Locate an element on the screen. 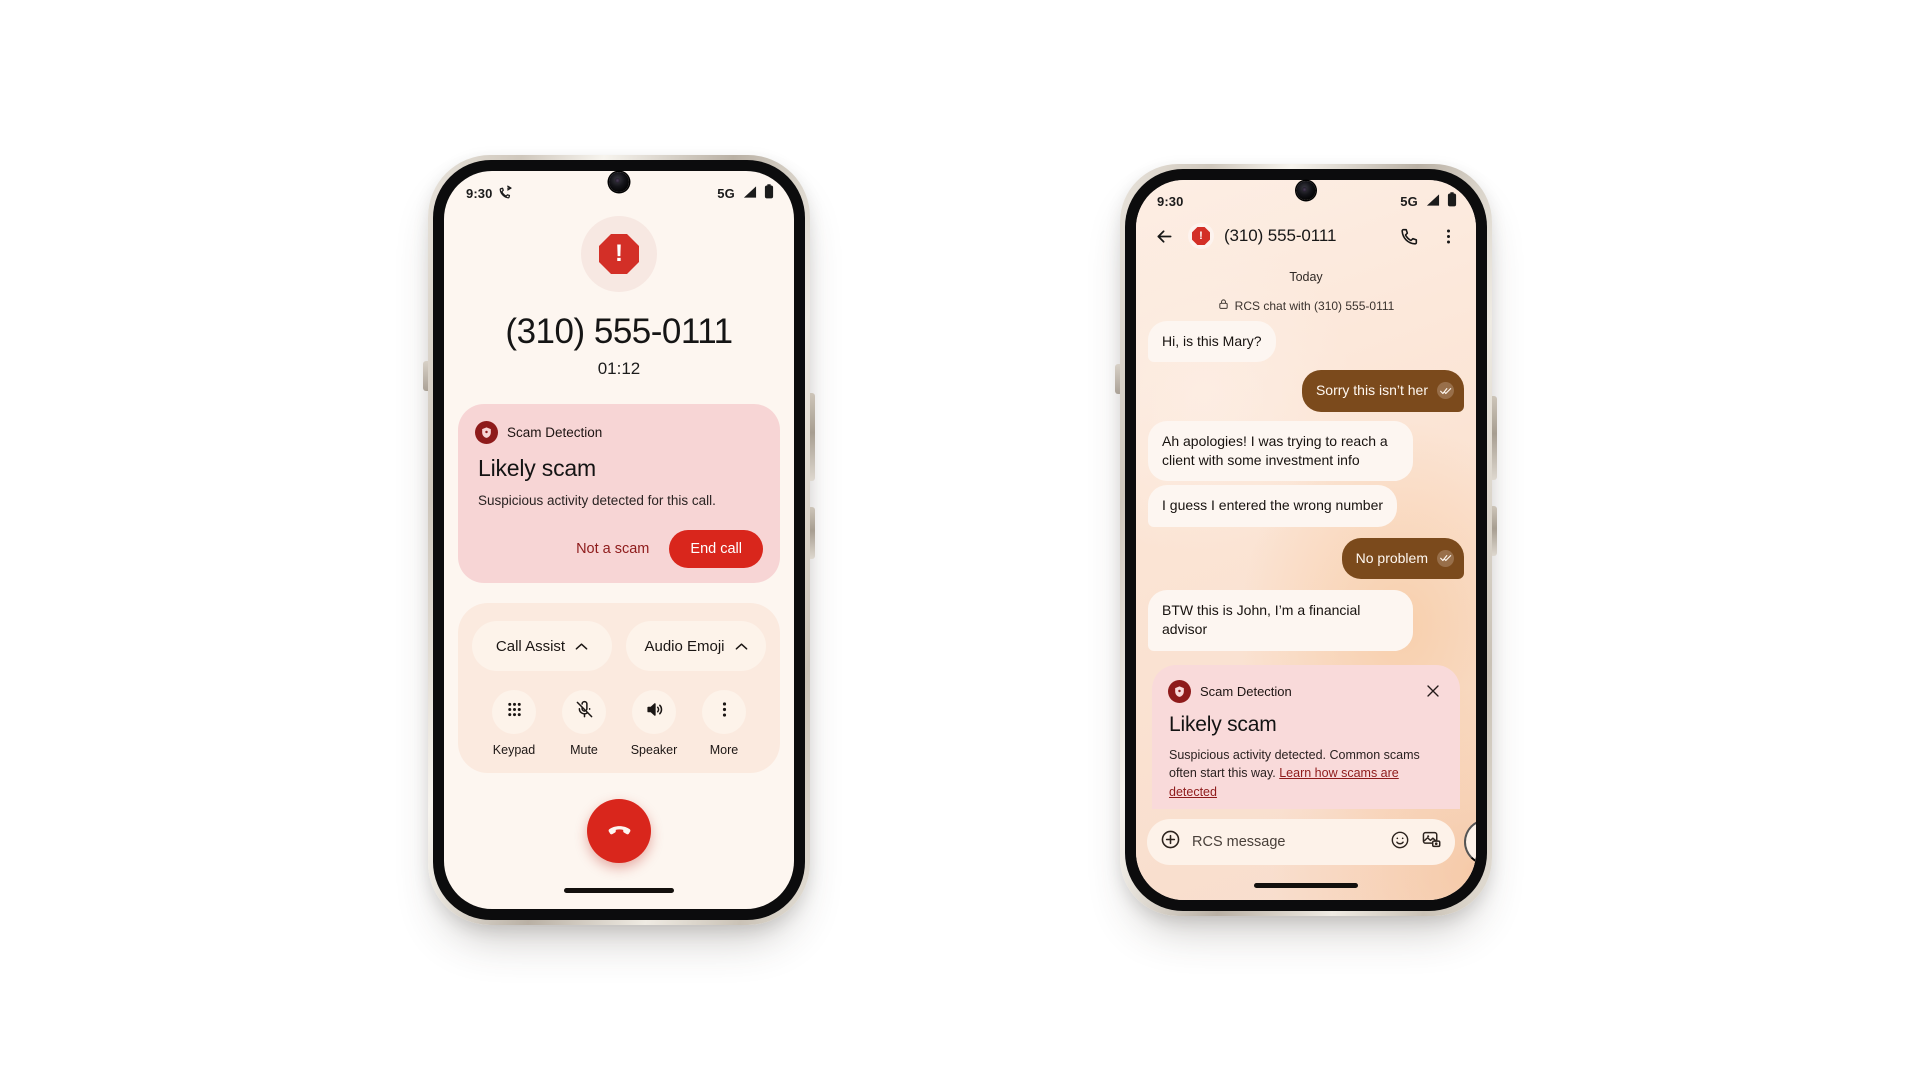 The height and width of the screenshot is (1080, 1920). speaker-button: Speaker is located at coordinates (654, 723).